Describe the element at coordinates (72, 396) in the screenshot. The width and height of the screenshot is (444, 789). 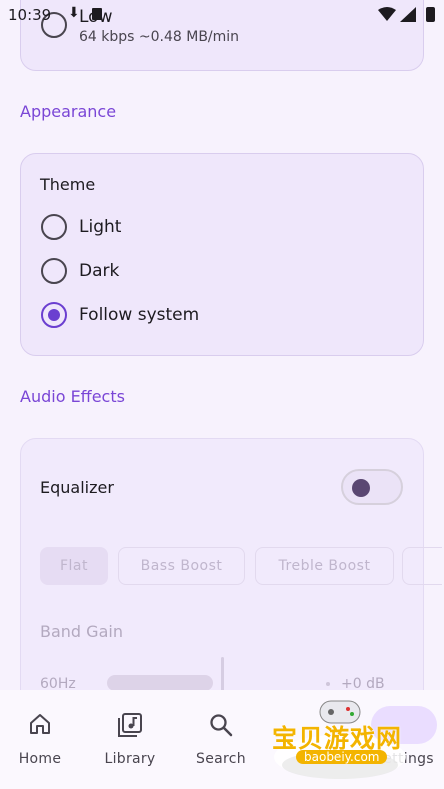
I see `audio-effects-section-title: Audio Effects` at that location.